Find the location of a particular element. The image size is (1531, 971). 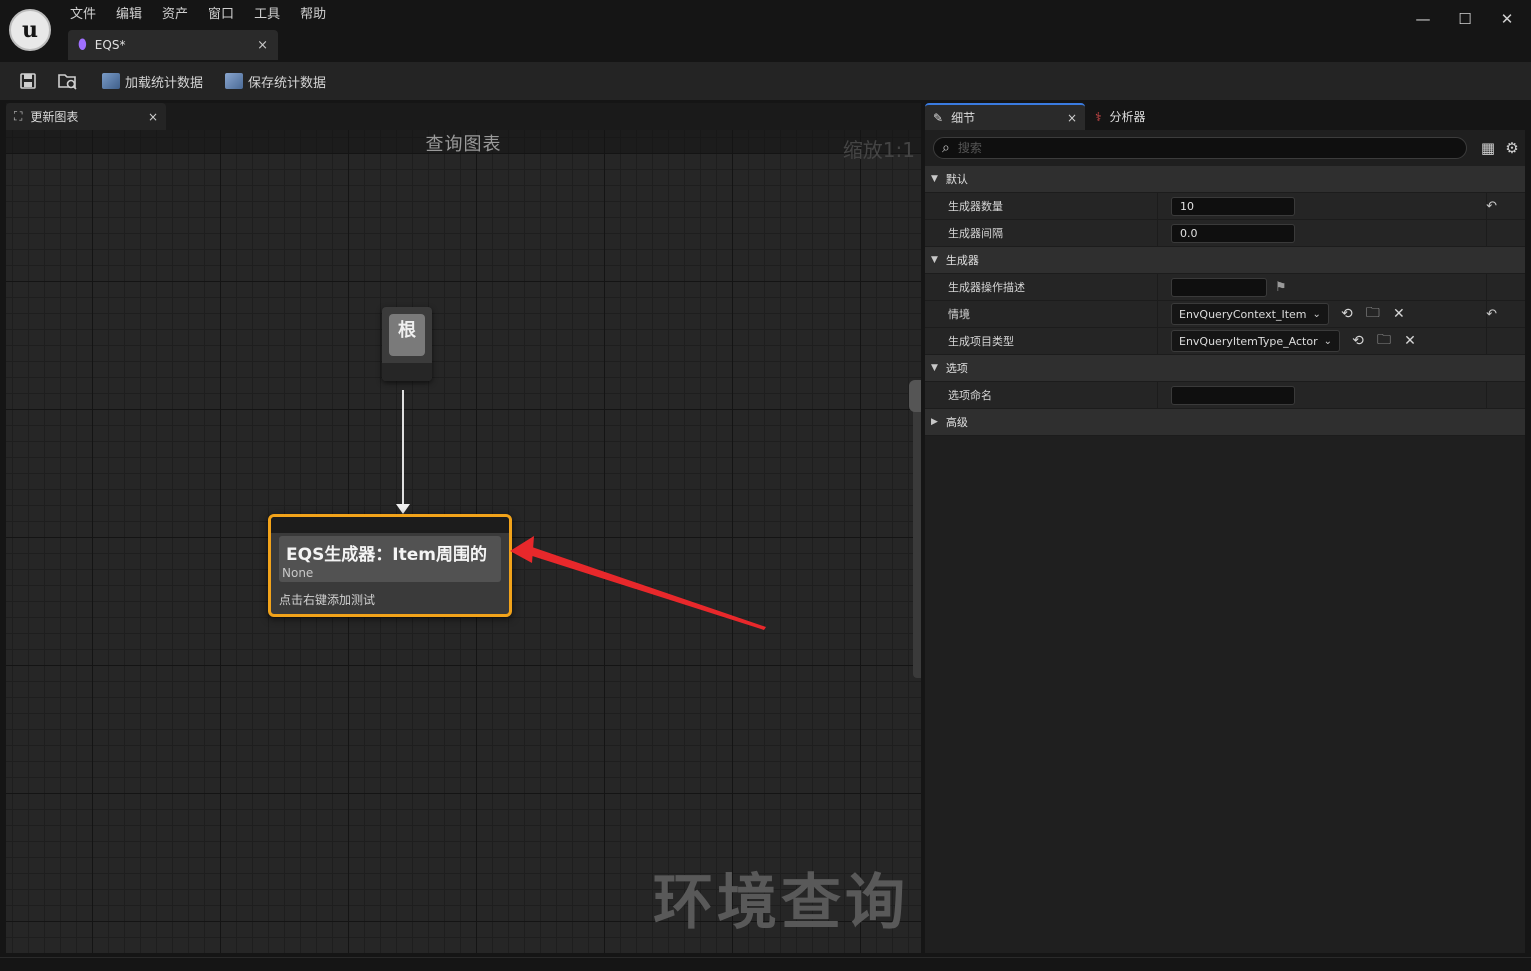

property-row: 情境 EnvQueryContext_Item ⌄ ⟲ 🗀 ✕ ↶ is located at coordinates (1225, 314).